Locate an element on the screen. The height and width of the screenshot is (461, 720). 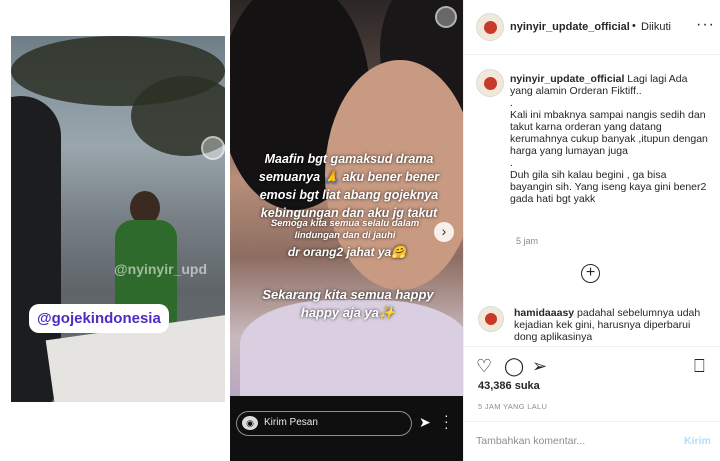
like-icon: ♡ is located at coordinates (484, 366).